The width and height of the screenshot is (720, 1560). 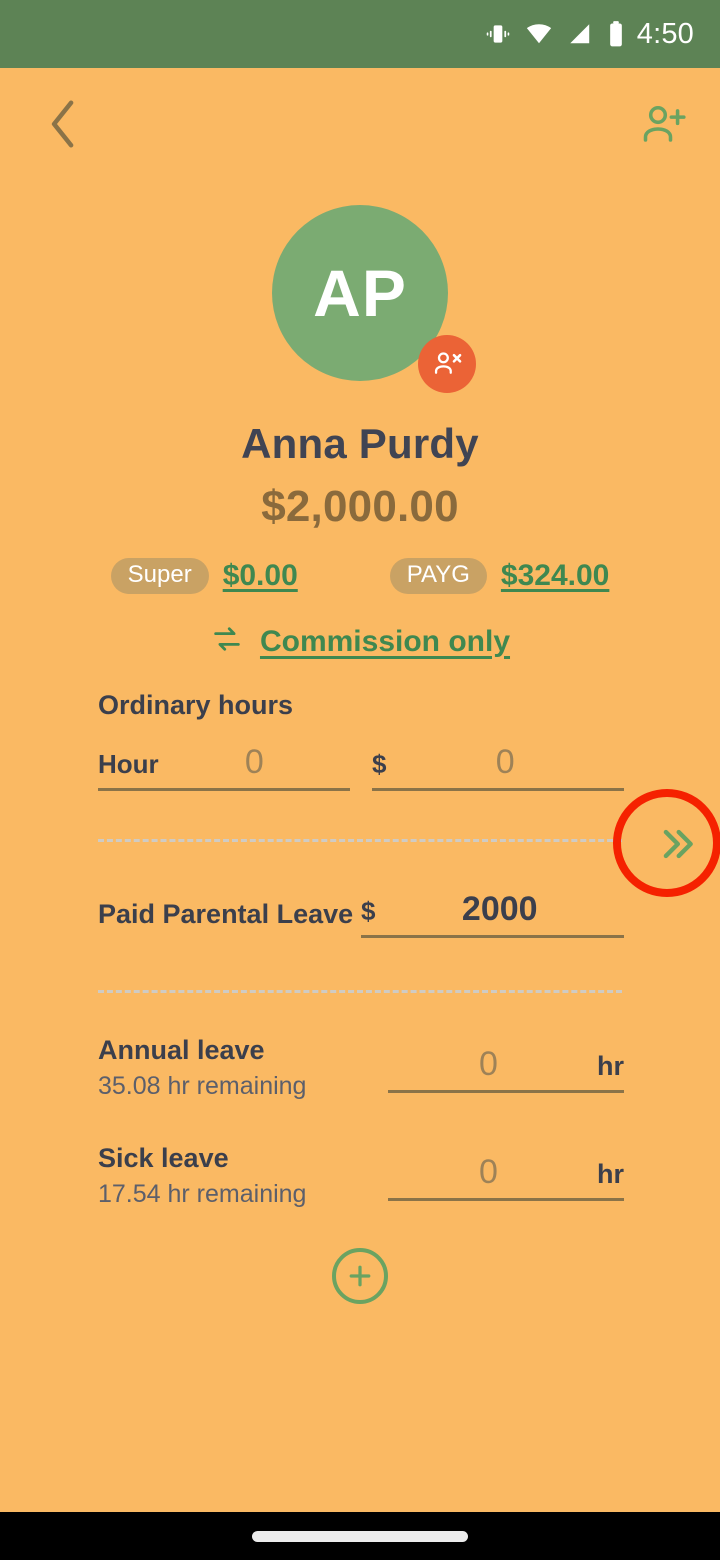 I want to click on ordinary-hours-currency-symbol: $, so click(x=379, y=764).